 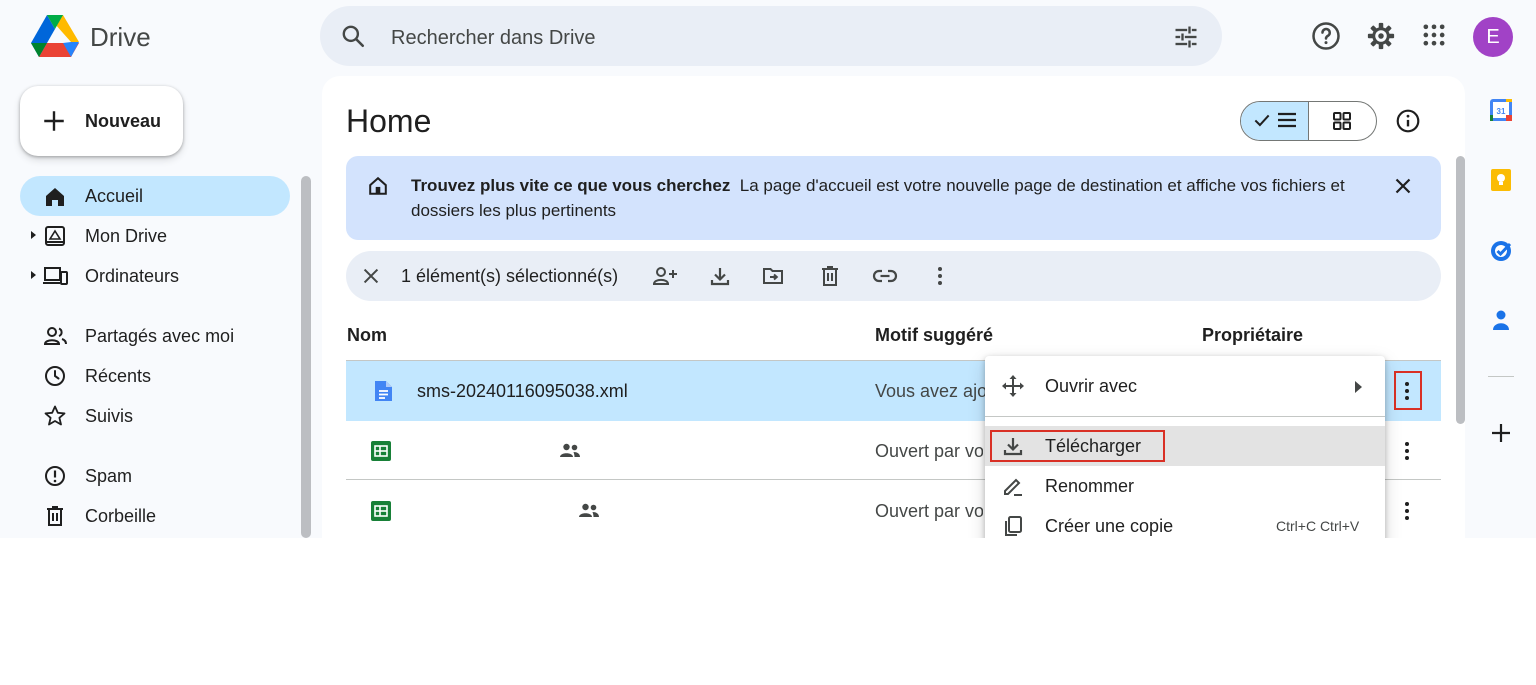 I want to click on menu-item-rename: Renommer, so click(x=1089, y=486).